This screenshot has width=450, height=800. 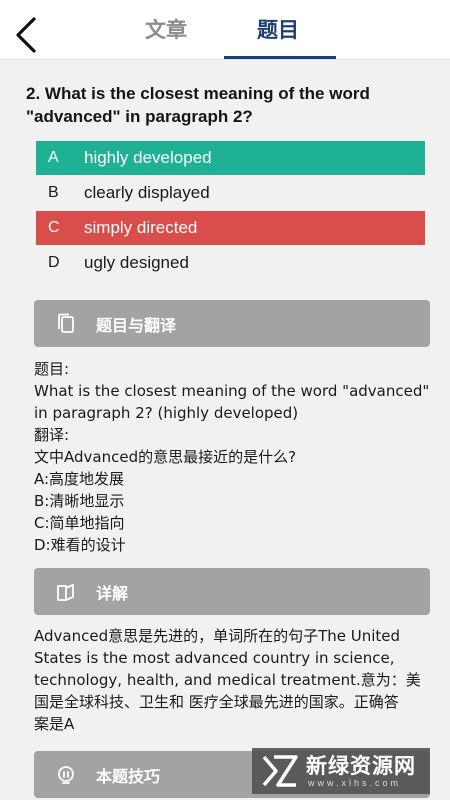 What do you see at coordinates (112, 593) in the screenshot?
I see `section-title: 详解` at bounding box center [112, 593].